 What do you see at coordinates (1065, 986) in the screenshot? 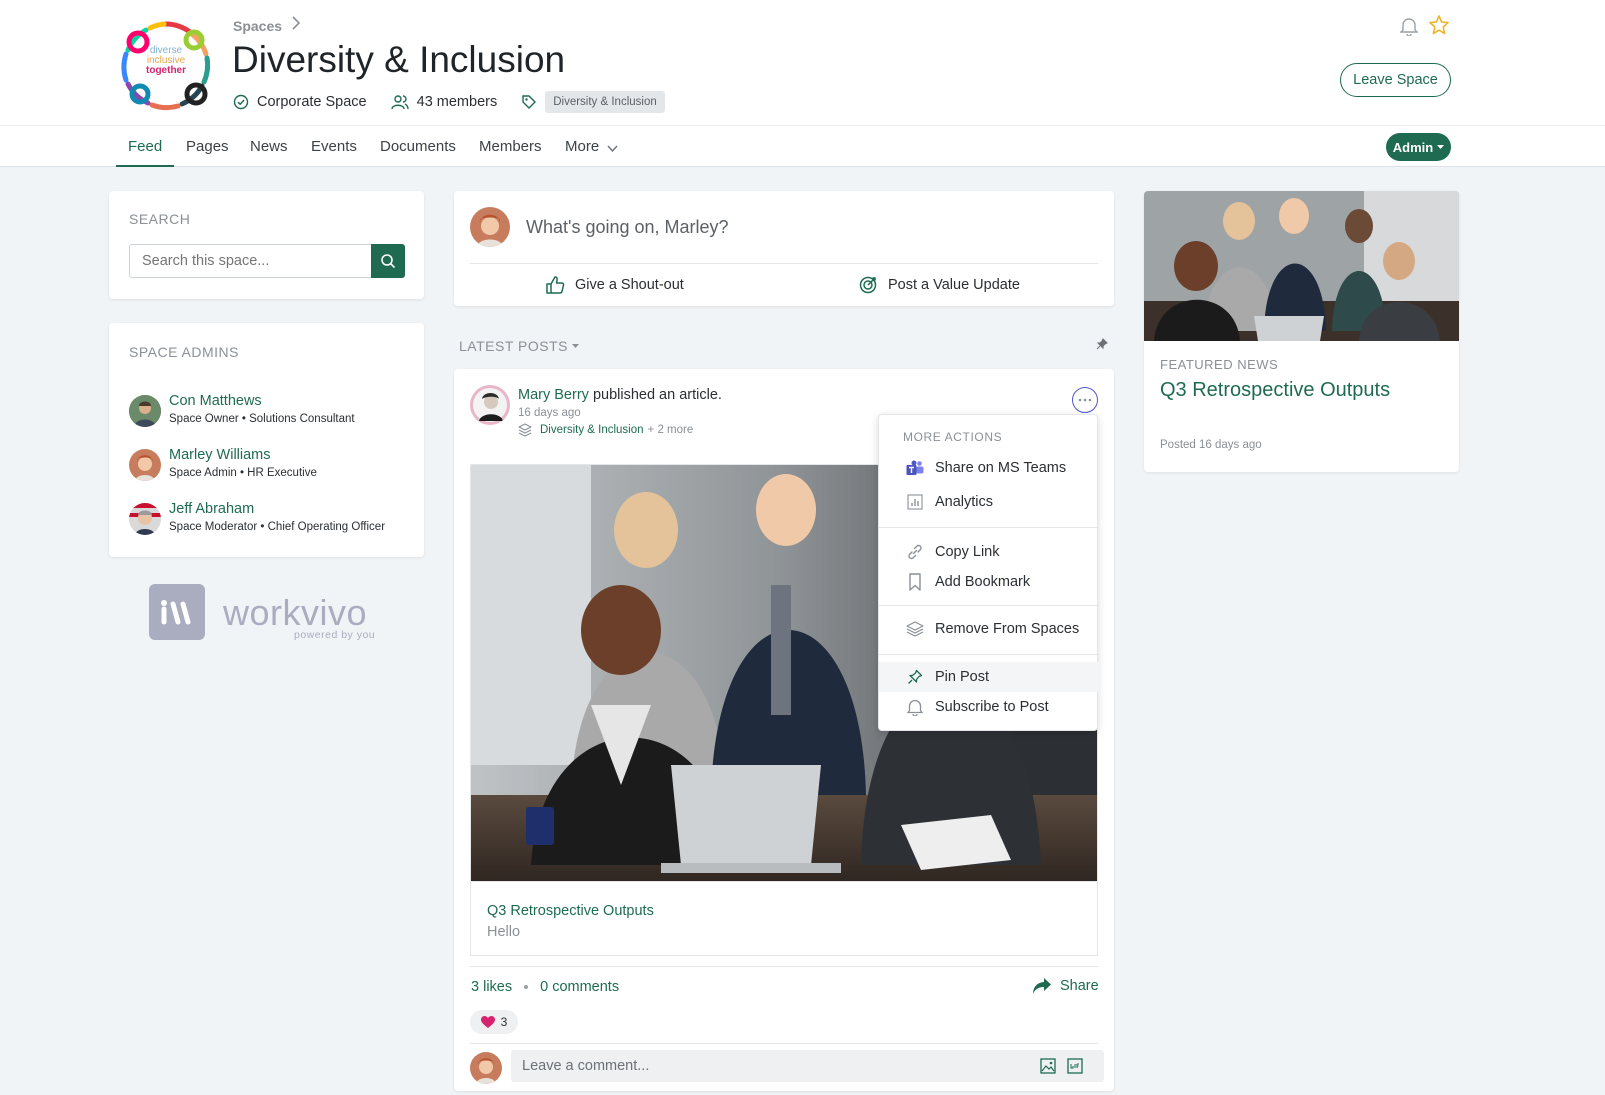
I see `share-button: Share` at bounding box center [1065, 986].